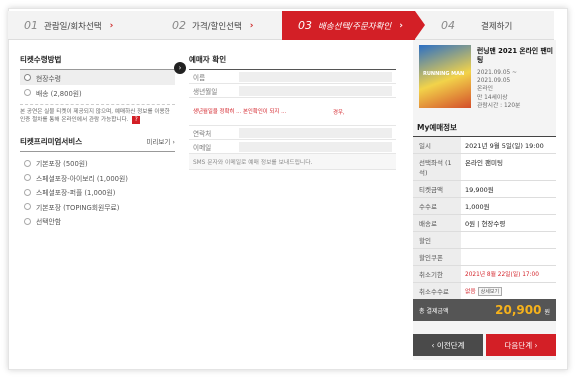 This screenshot has height=378, width=576. I want to click on ticket-option-delivery: 배송 (2,800원), so click(97, 92).